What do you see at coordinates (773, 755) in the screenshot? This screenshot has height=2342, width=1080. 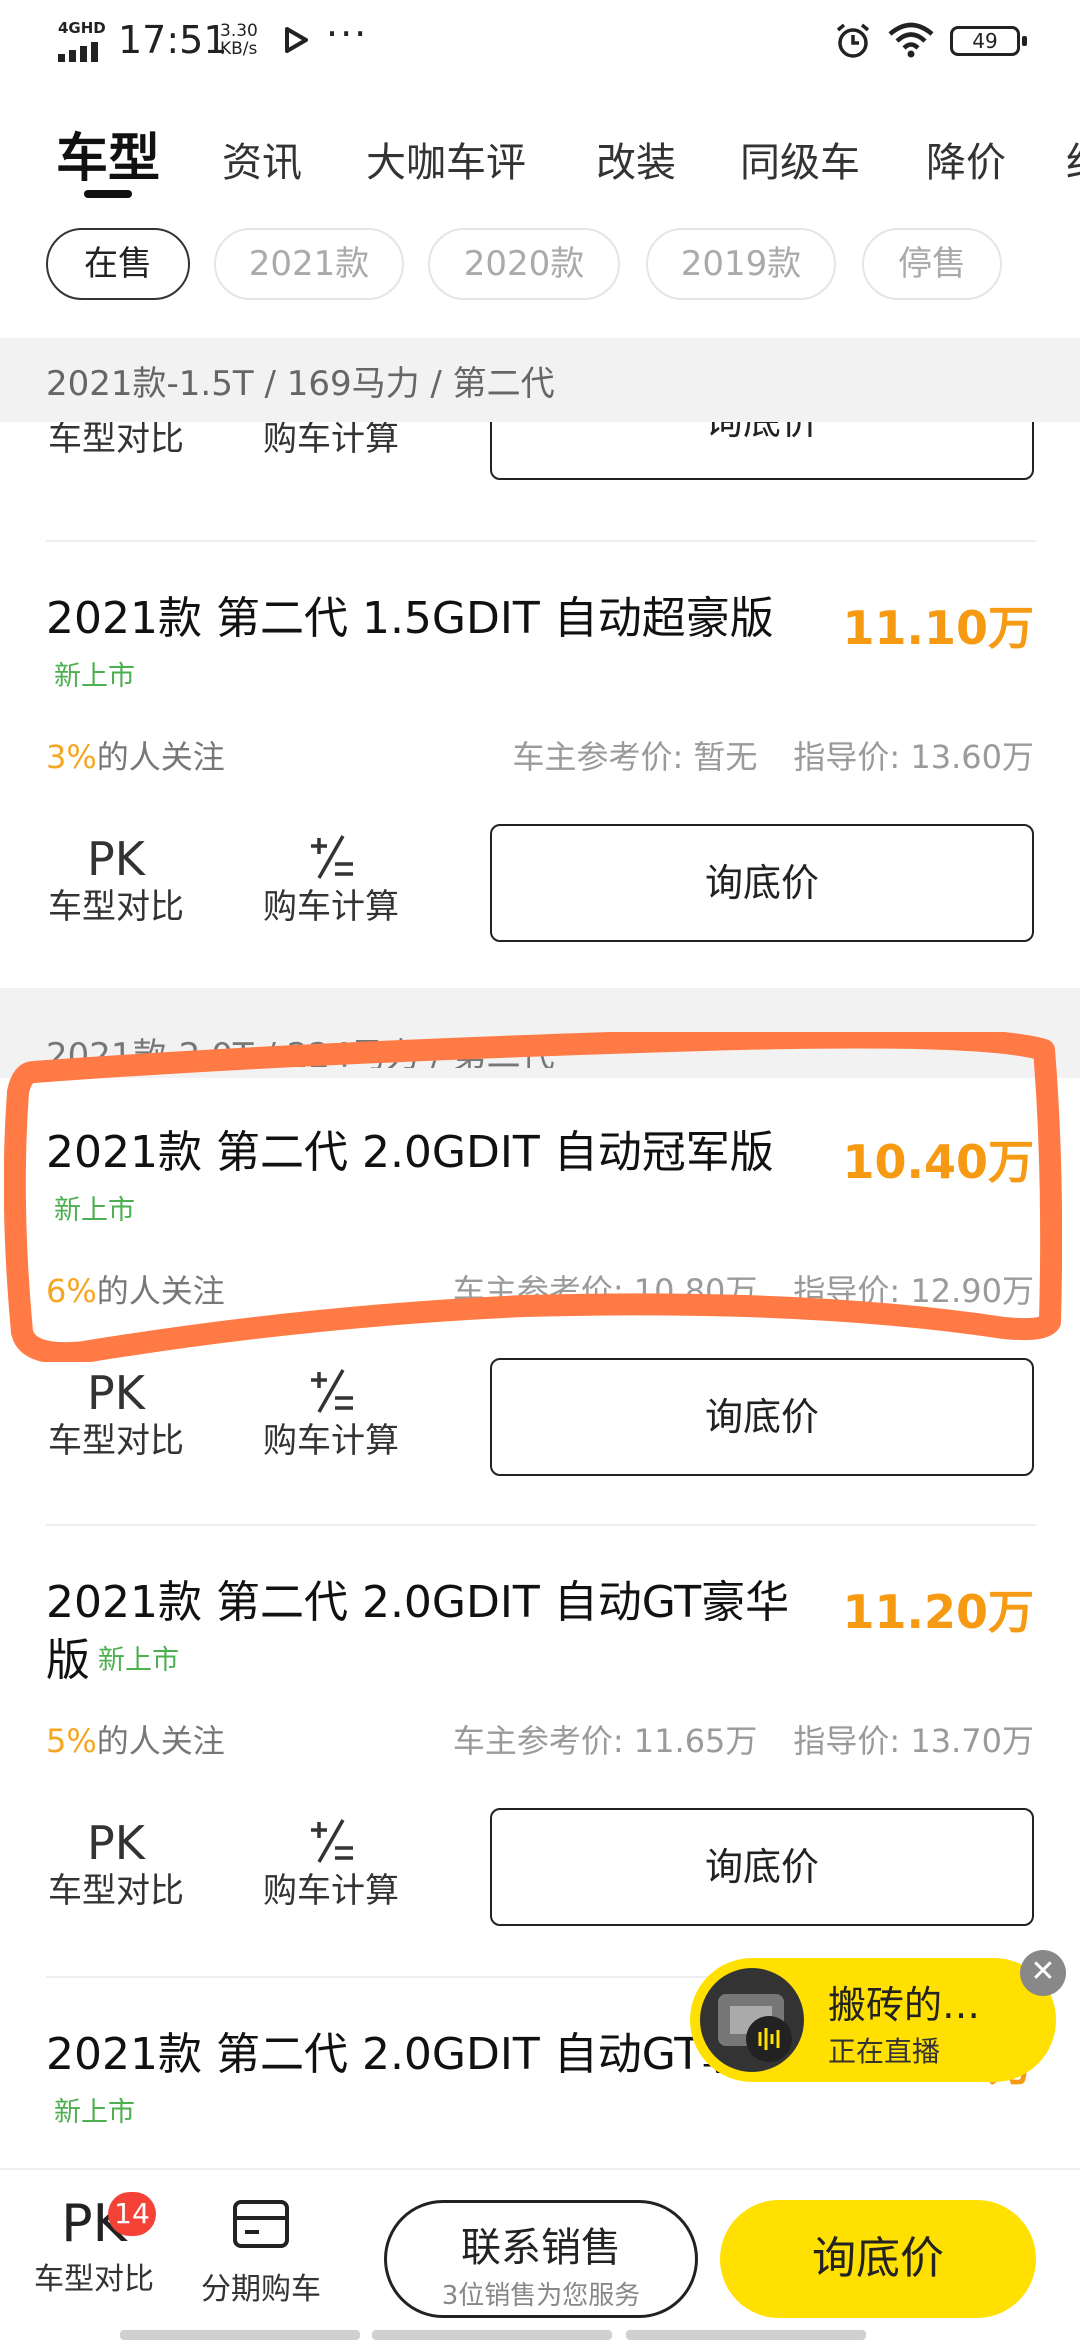 I see `reference-prices: 车主参考价: 暂无 指导价: 13.60万` at bounding box center [773, 755].